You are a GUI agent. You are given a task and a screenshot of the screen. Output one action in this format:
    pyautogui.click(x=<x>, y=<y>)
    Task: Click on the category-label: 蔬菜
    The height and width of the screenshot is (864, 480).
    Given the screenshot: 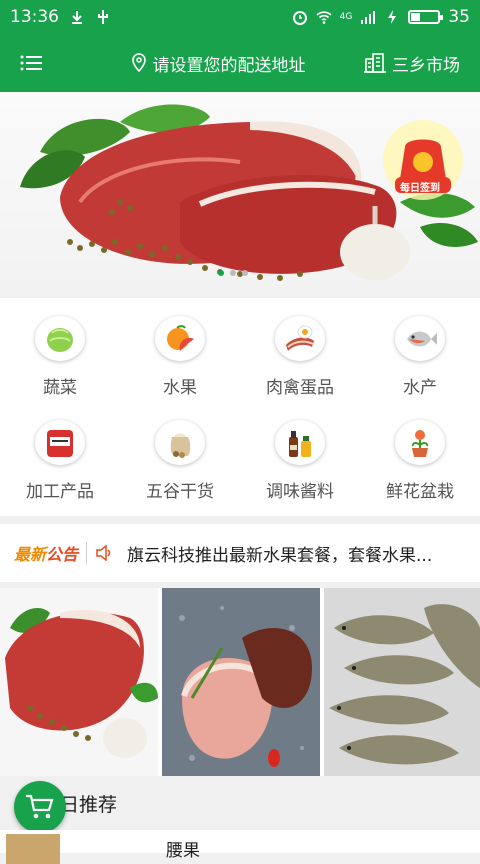 What is the action you would take?
    pyautogui.click(x=60, y=388)
    